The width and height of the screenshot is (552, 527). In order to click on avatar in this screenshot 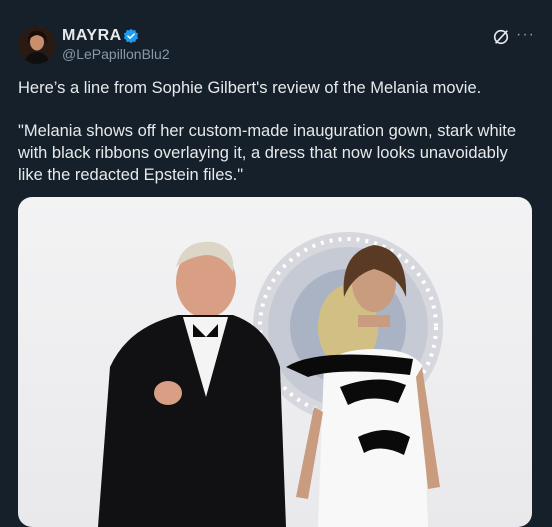, I will do `click(37, 45)`.